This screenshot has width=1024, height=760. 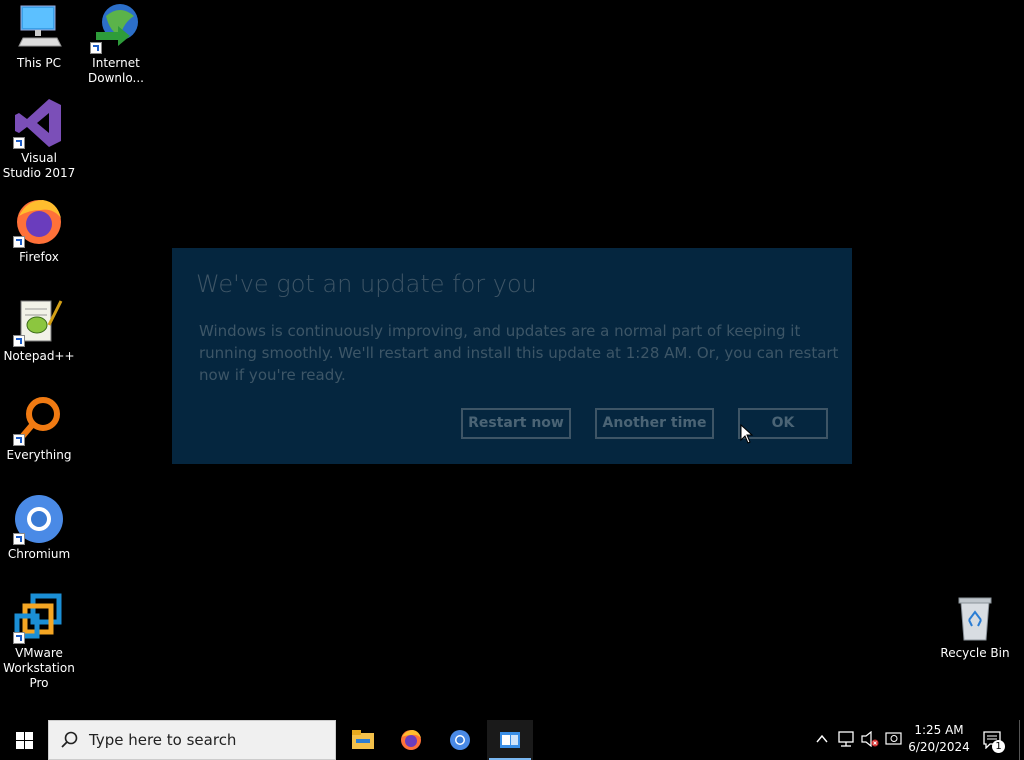 I want to click on desktop-icon-this-pc: This PC, so click(x=39, y=36).